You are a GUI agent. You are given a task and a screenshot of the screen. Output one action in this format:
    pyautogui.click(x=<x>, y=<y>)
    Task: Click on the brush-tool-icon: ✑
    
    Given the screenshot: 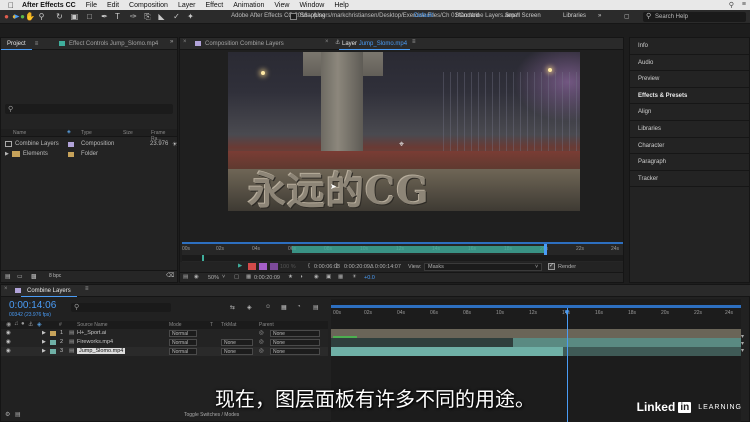 What is the action you would take?
    pyautogui.click(x=133, y=16)
    